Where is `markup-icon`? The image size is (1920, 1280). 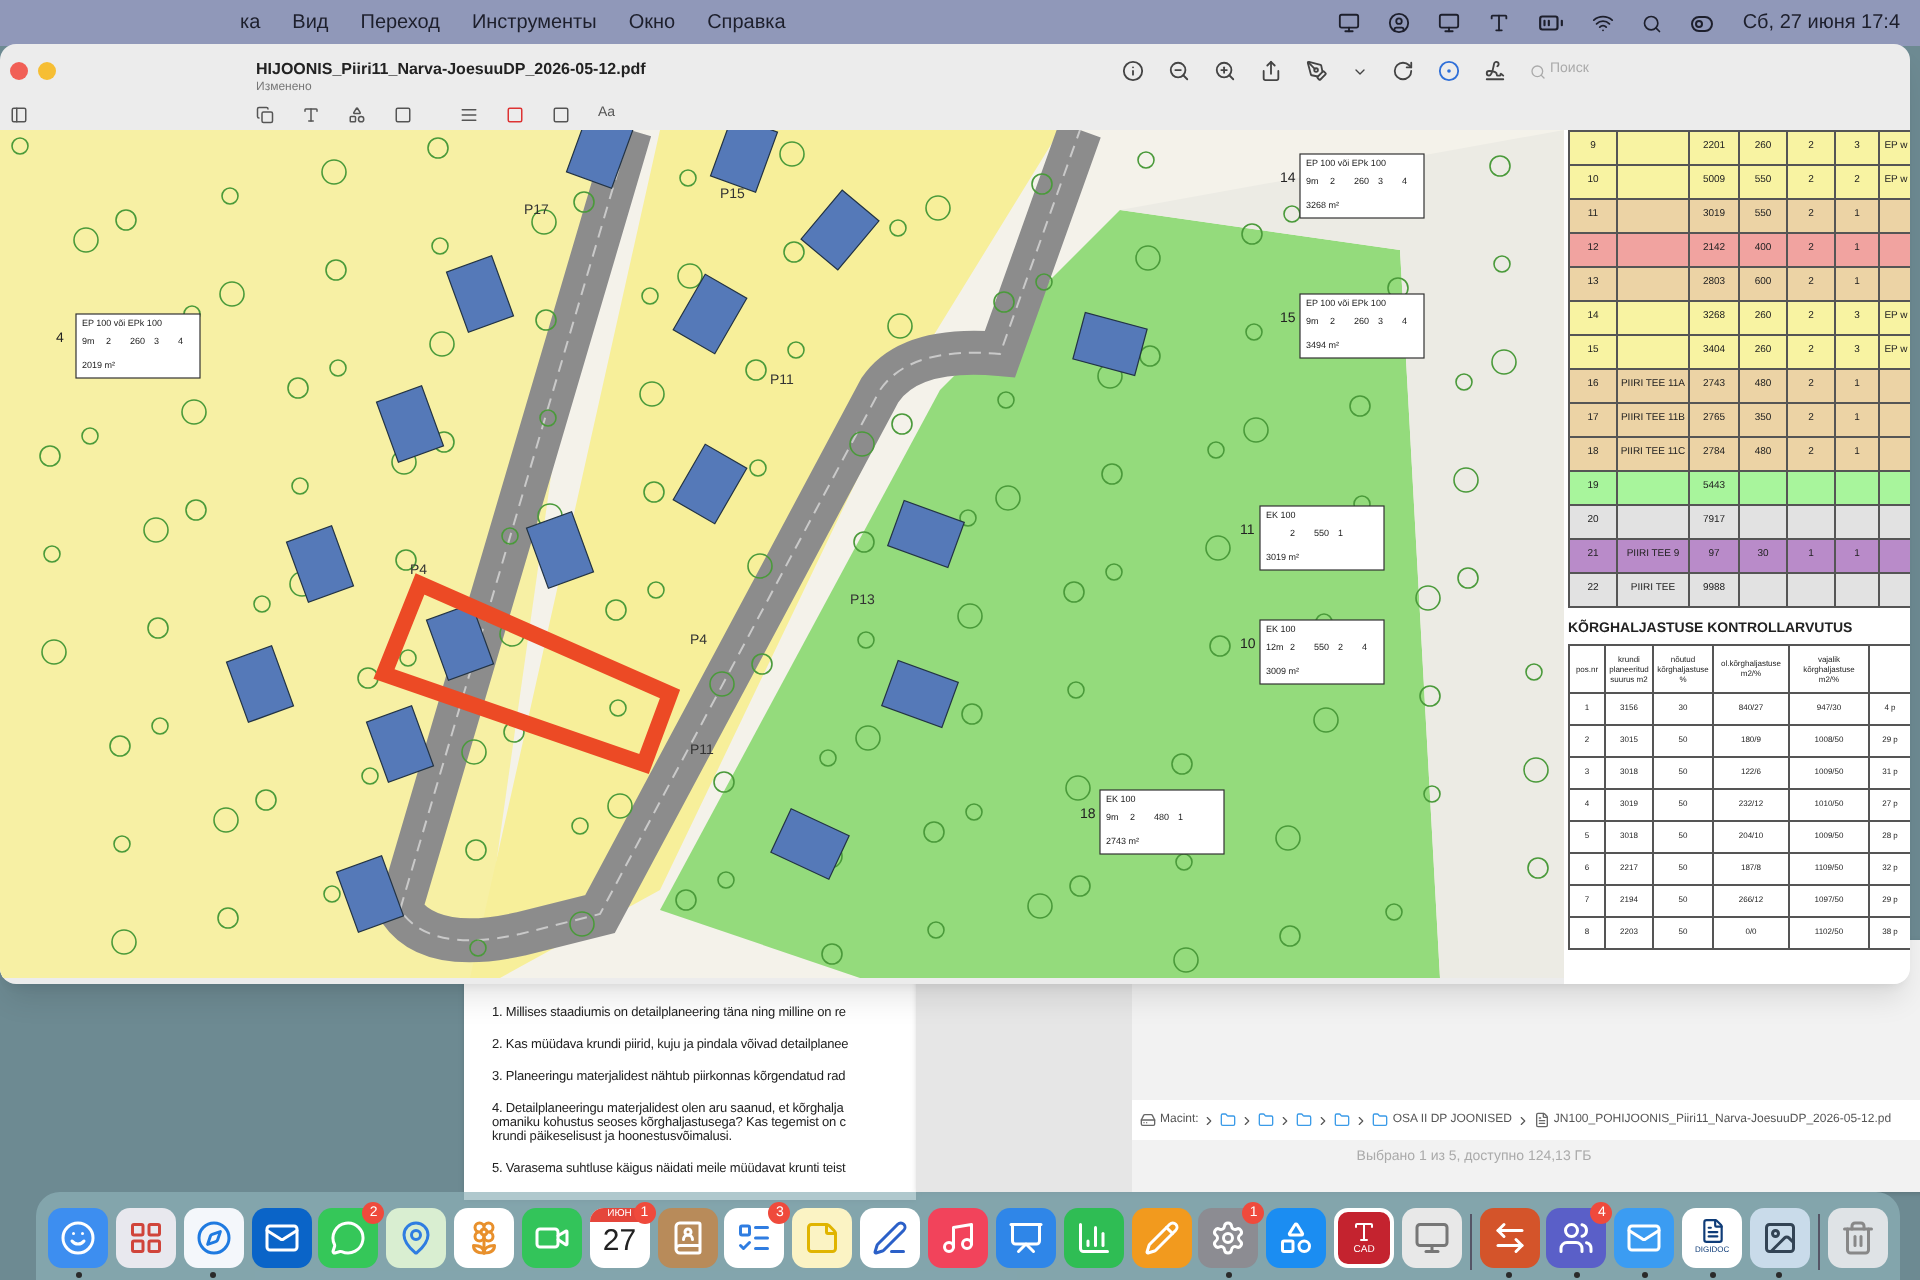
markup-icon is located at coordinates (1449, 71).